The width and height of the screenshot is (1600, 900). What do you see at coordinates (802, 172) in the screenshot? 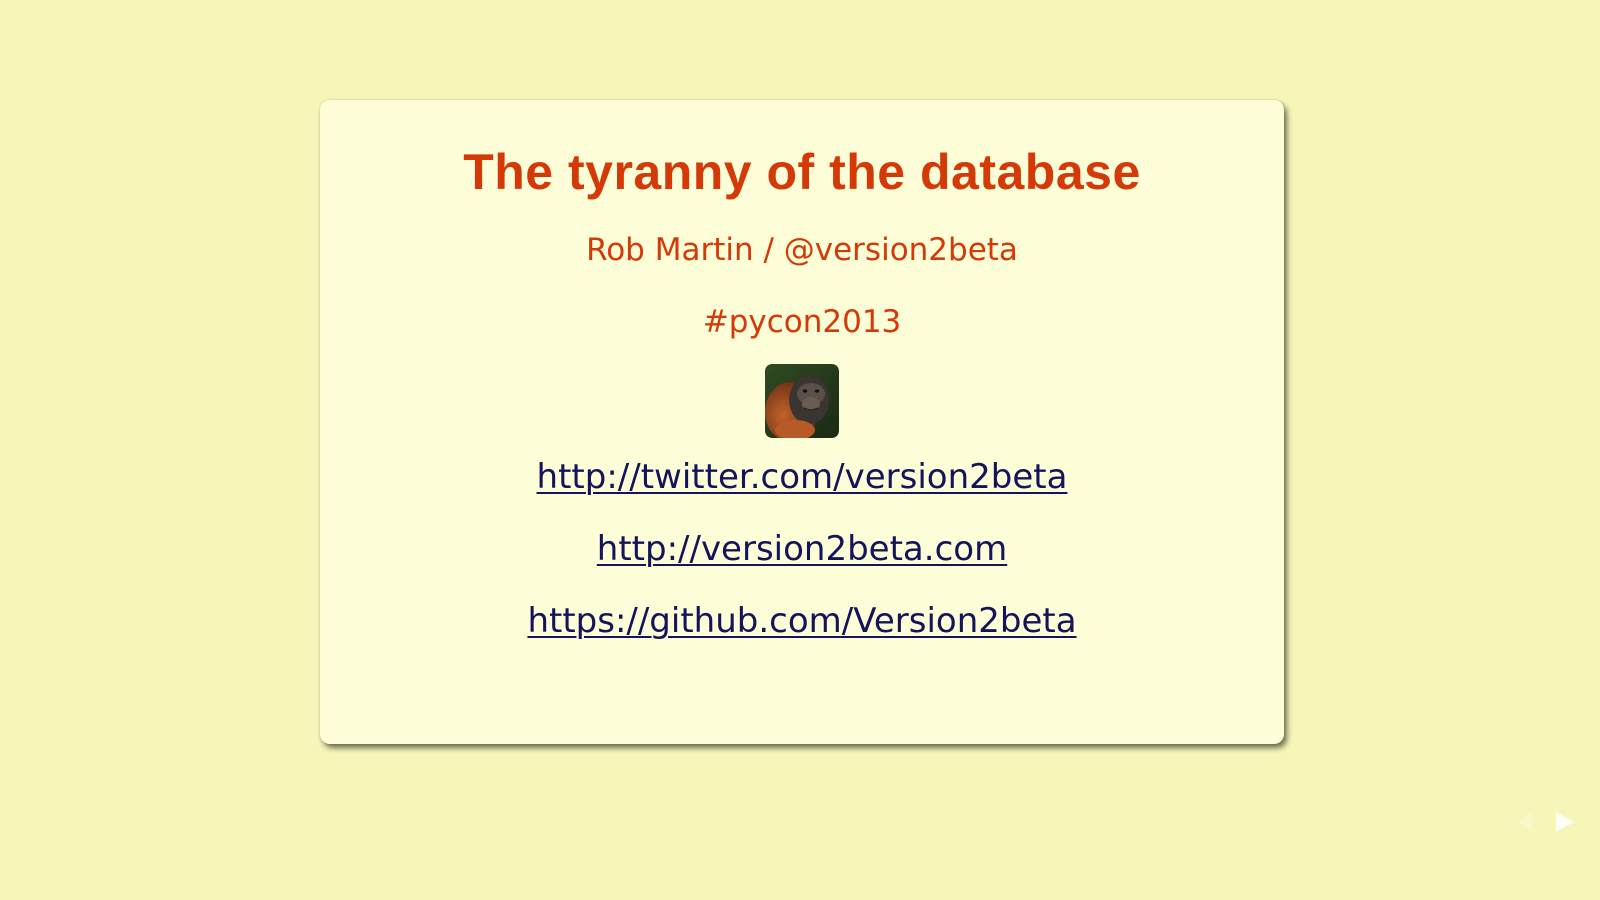
I see `slide-title: The tyranny of the database` at bounding box center [802, 172].